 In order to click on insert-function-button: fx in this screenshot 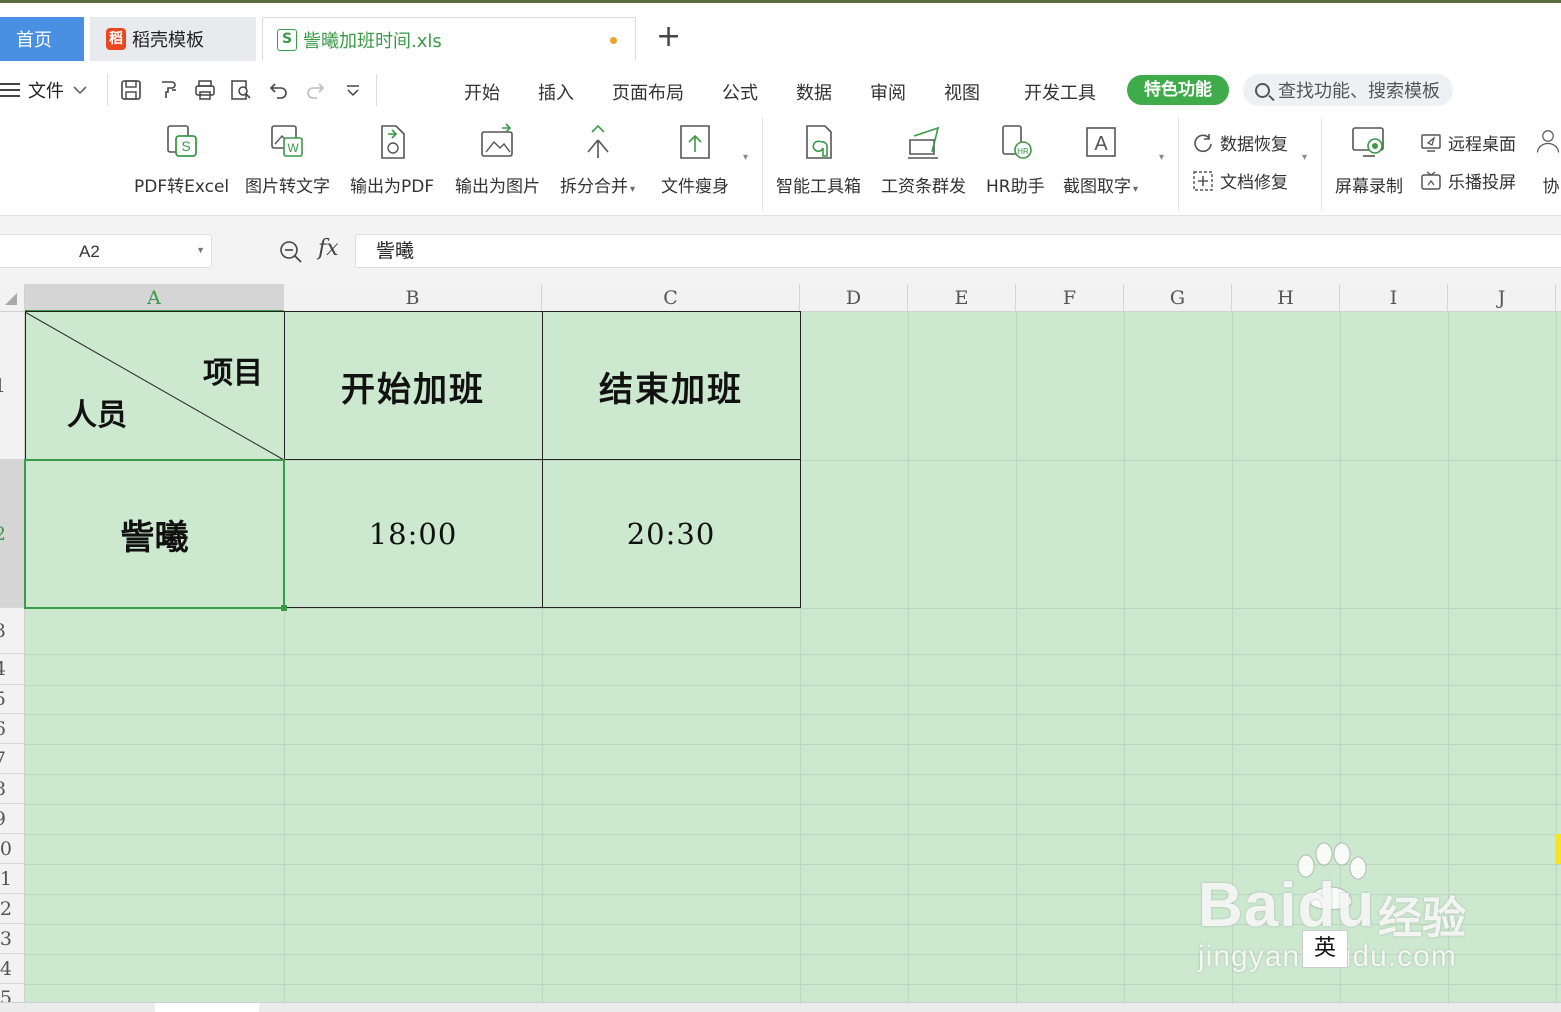, I will do `click(328, 248)`.